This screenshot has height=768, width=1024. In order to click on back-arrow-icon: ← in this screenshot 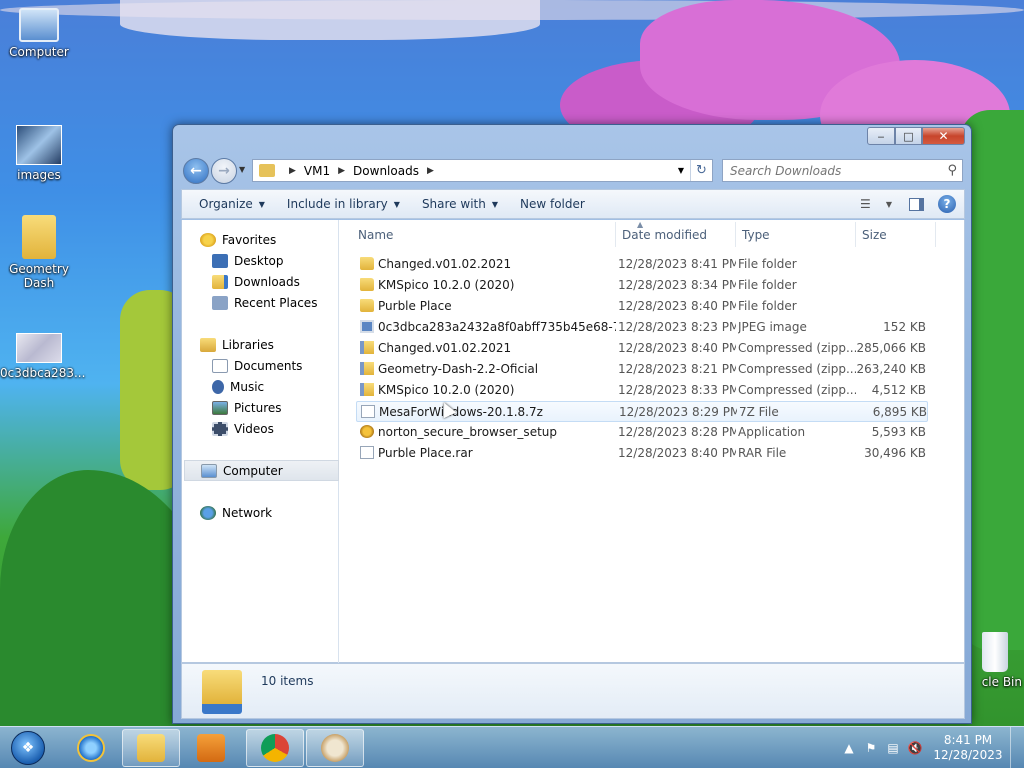, I will do `click(196, 171)`.